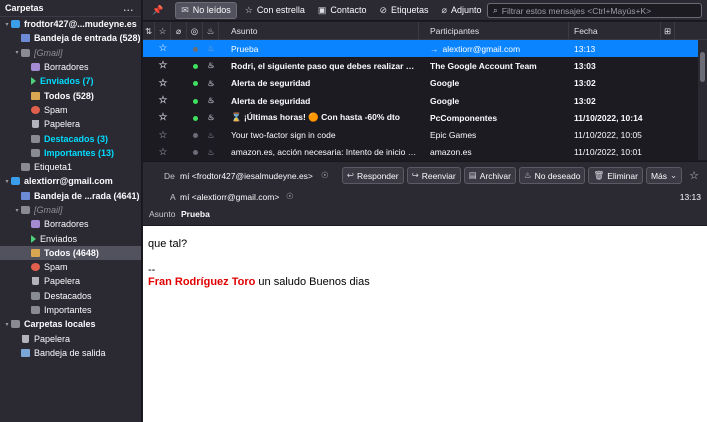  What do you see at coordinates (372, 175) in the screenshot?
I see `reply-button: ↩ Responder` at bounding box center [372, 175].